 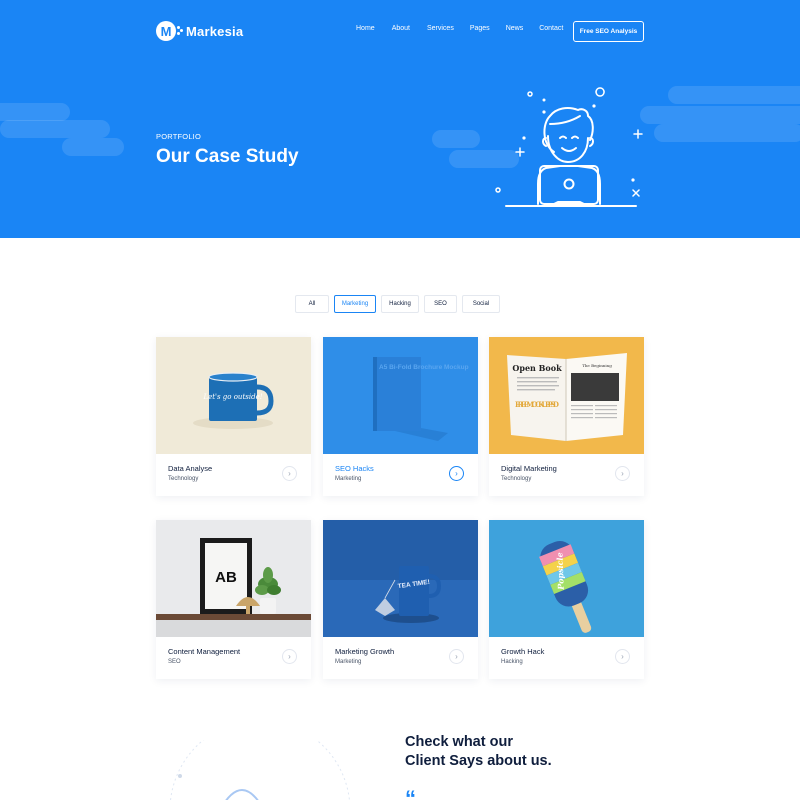 I want to click on filter-all: All, so click(x=312, y=304).